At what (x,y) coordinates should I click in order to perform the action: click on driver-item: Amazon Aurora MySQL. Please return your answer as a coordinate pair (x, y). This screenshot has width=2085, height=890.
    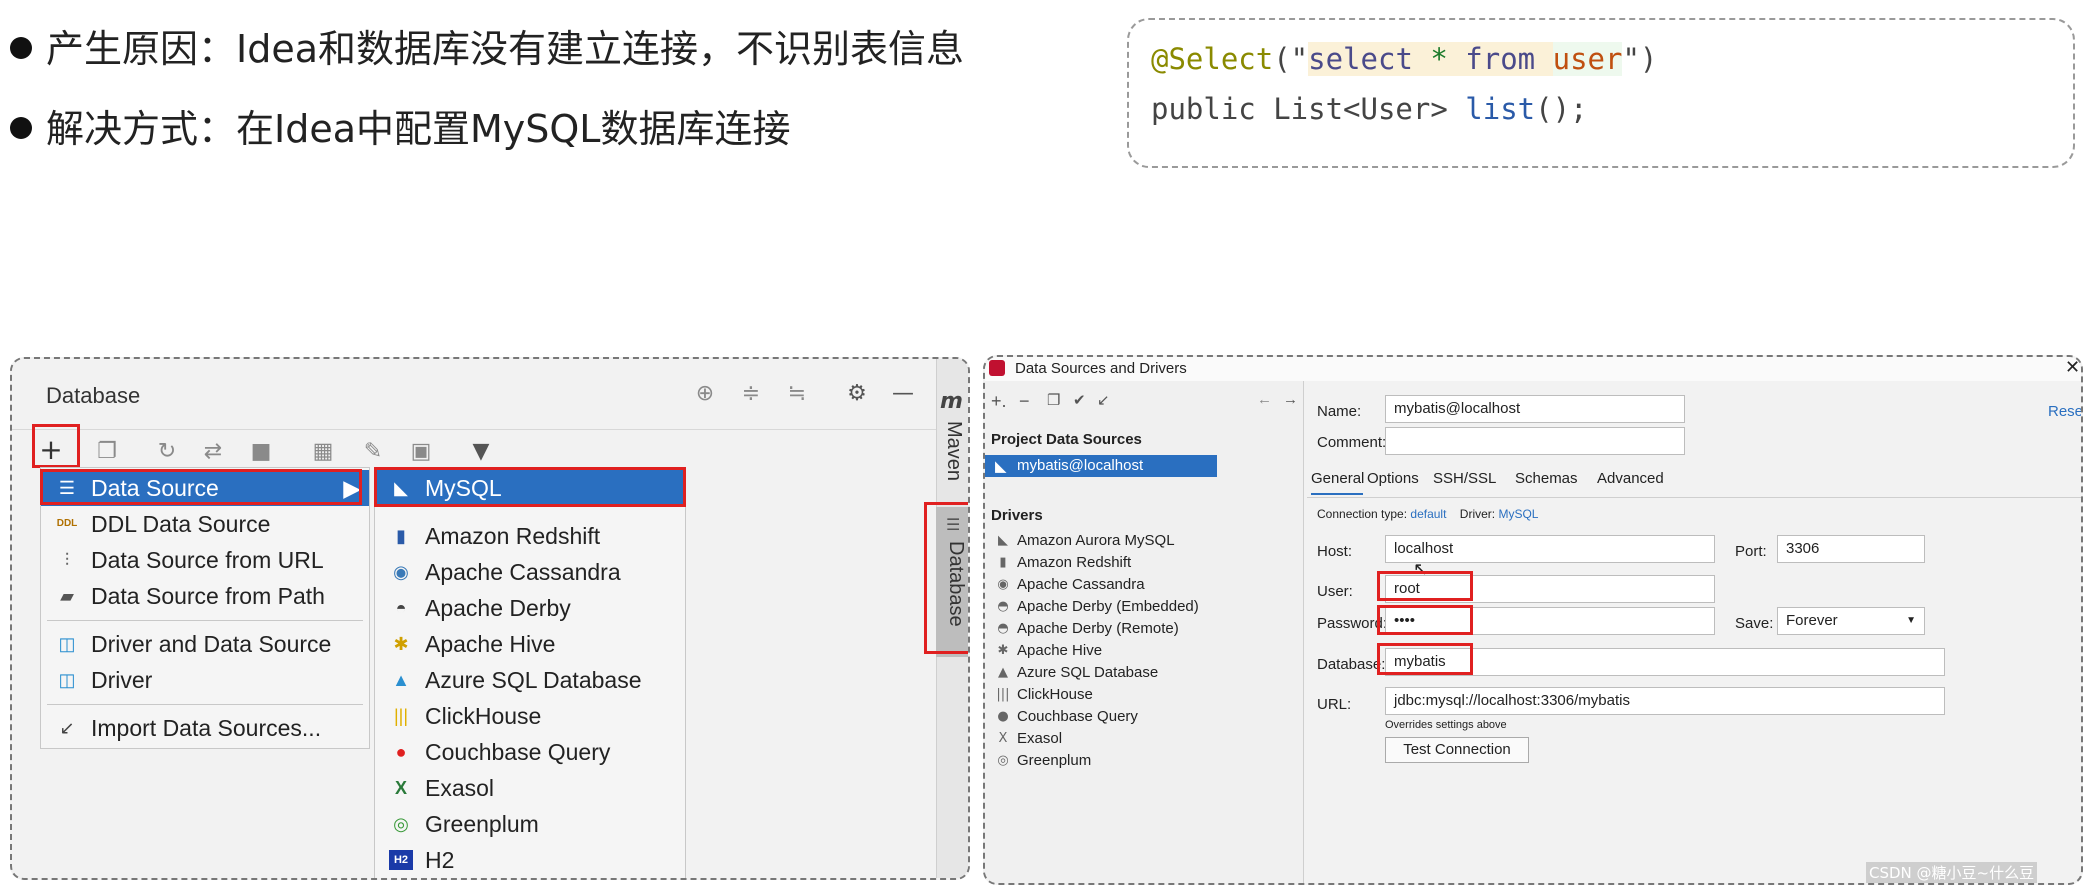
    Looking at the image, I should click on (1096, 540).